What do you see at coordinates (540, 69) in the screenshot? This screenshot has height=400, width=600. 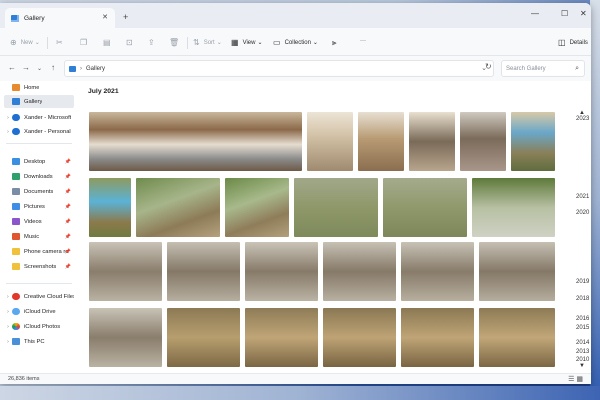 I see `search-input: Search Gallery` at bounding box center [540, 69].